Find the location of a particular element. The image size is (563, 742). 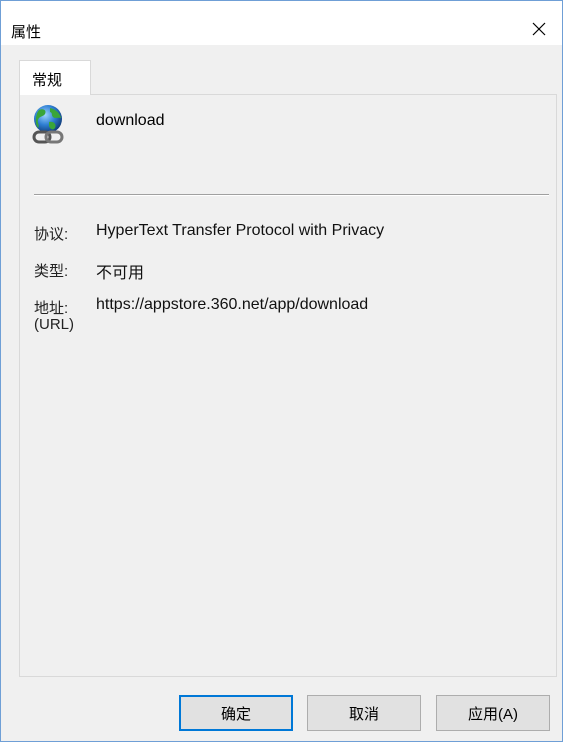

close-button is located at coordinates (539, 29).